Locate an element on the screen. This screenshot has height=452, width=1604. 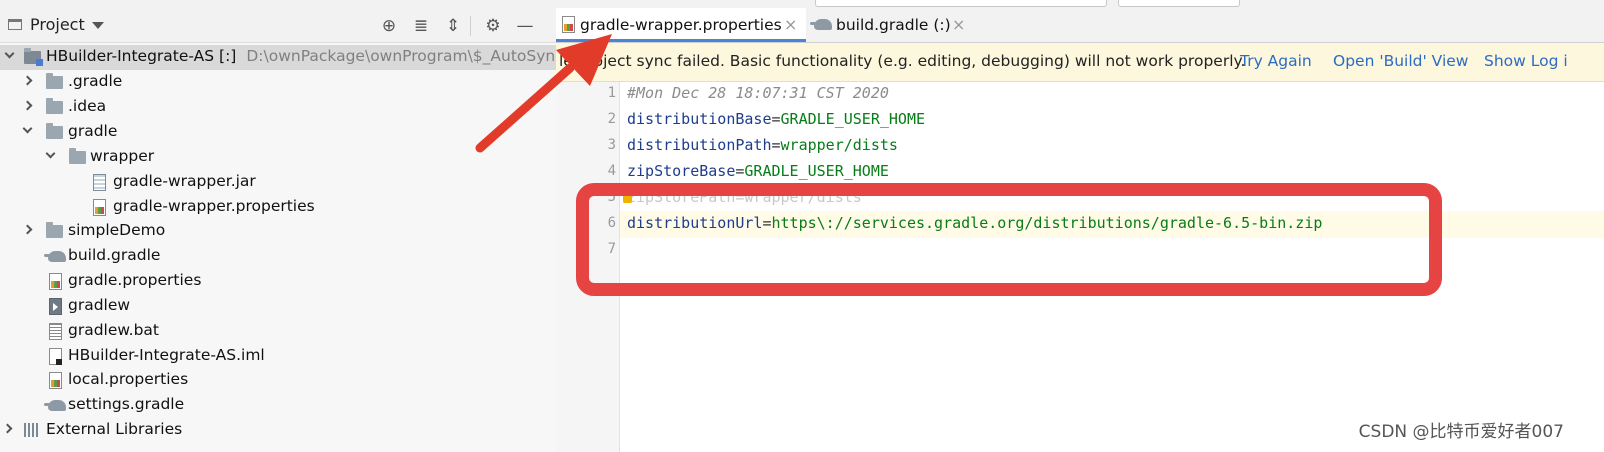
watermark: CSDN @比特币爱好者007 is located at coordinates (1461, 432).